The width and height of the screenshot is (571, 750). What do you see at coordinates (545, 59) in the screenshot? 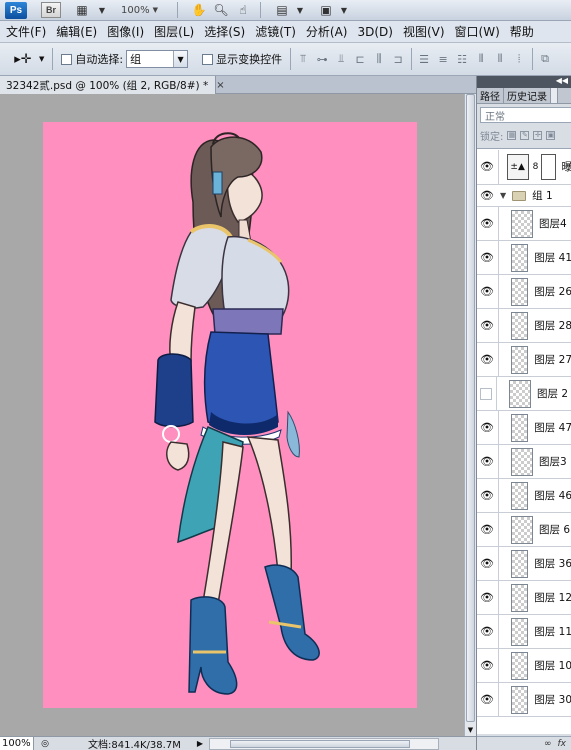
I see `auto-align-icon: ⧉` at bounding box center [545, 59].